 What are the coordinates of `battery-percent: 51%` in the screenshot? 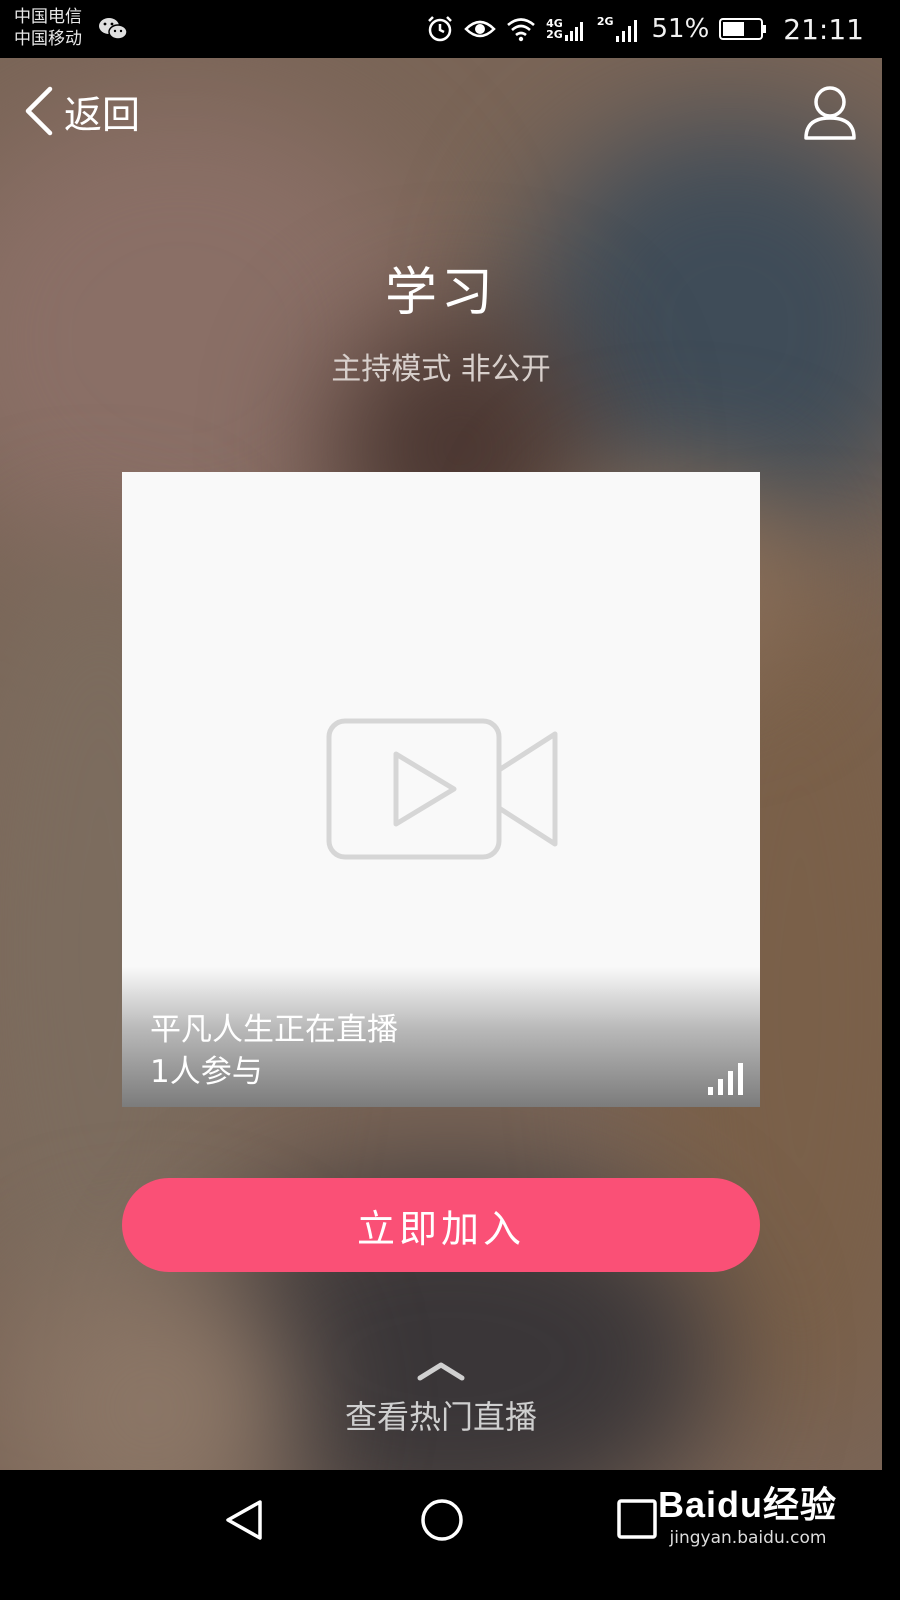 It's located at (680, 29).